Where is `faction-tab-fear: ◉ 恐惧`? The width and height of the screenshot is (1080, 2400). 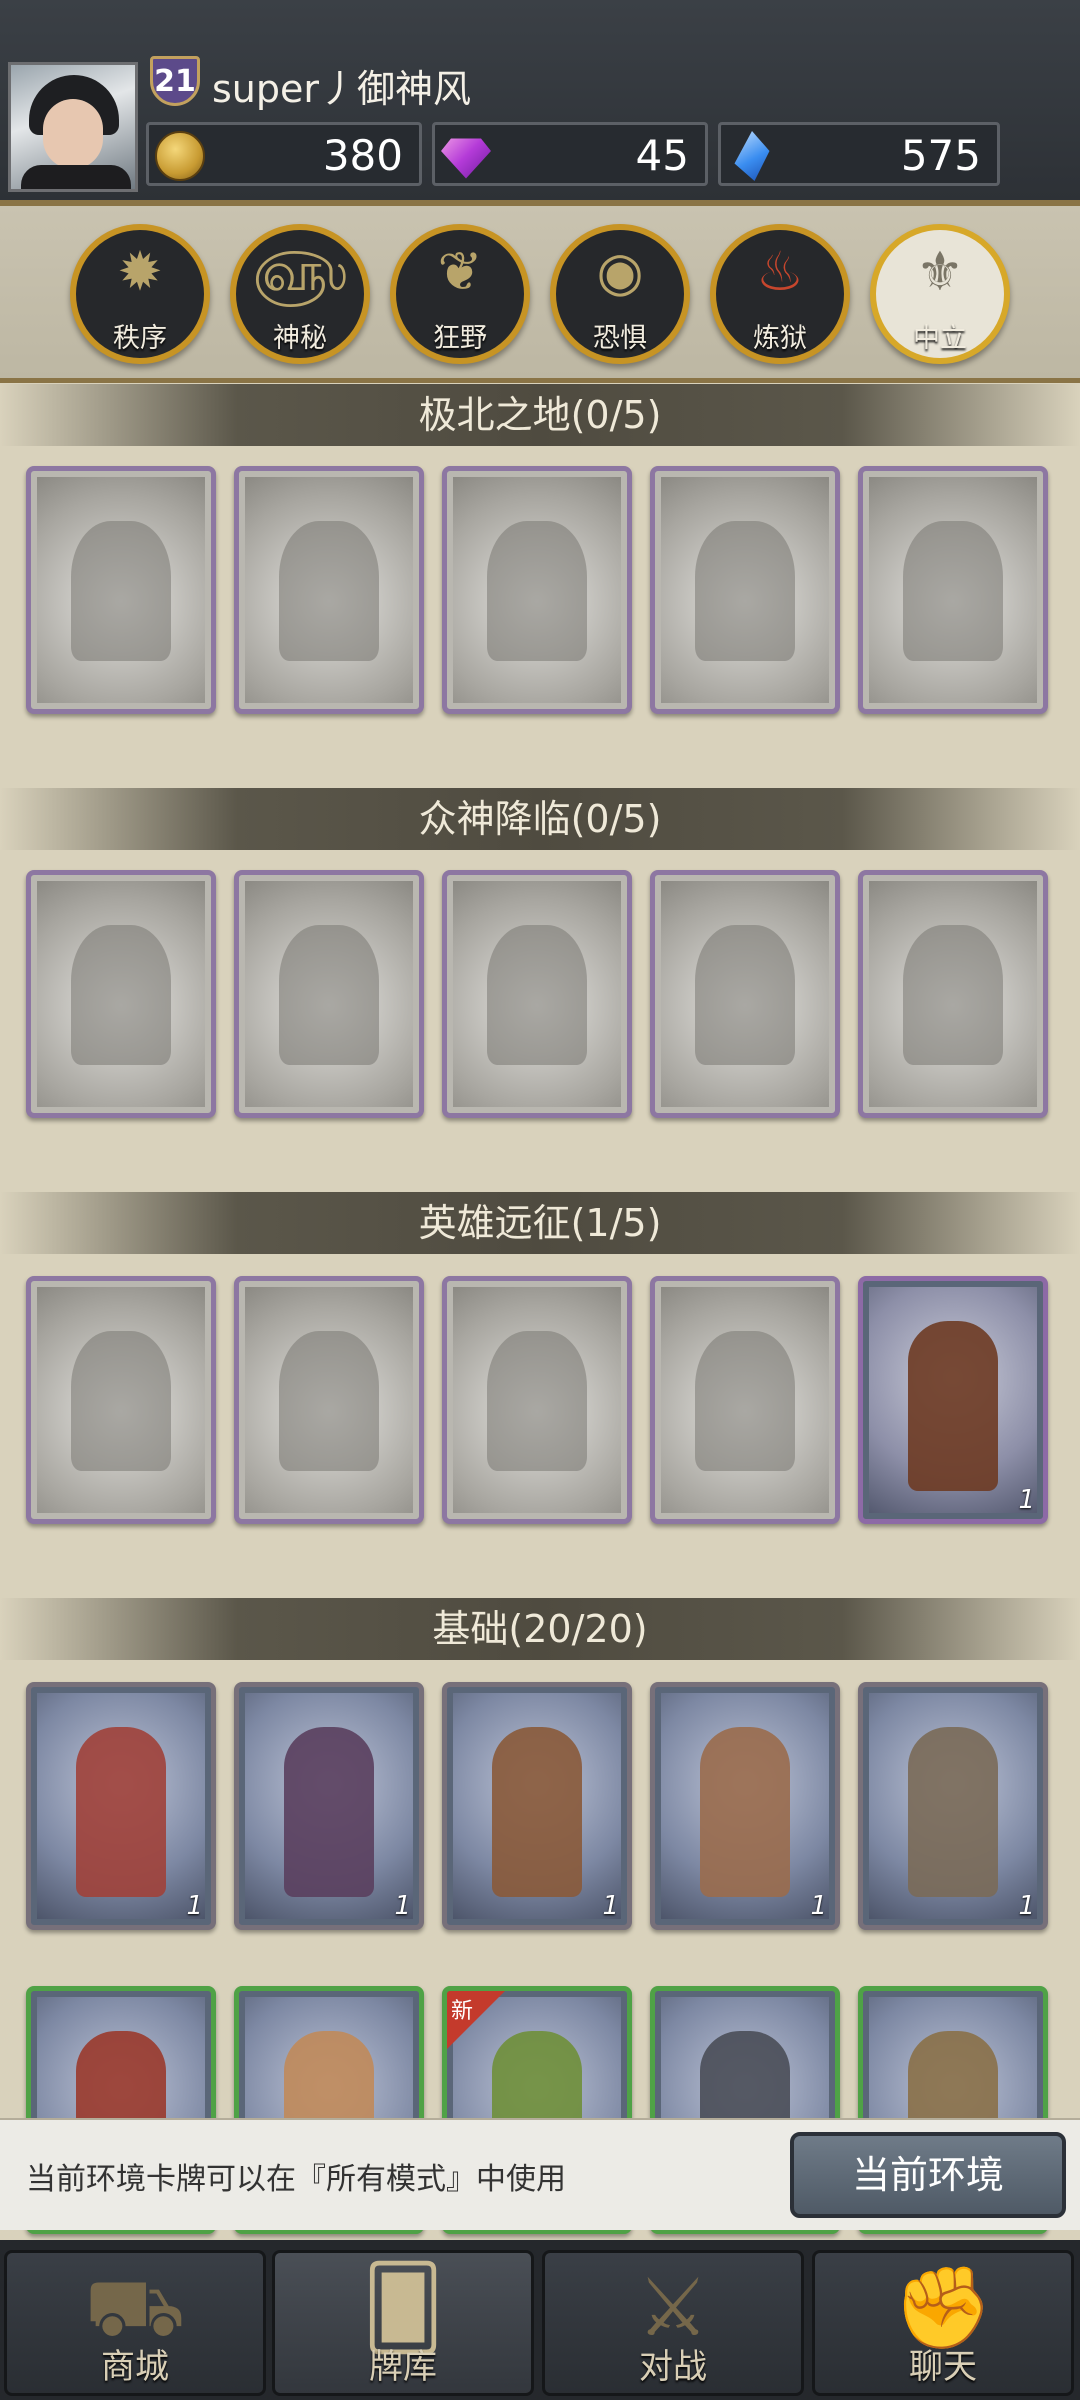
faction-tab-fear: ◉ 恐惧 is located at coordinates (620, 294).